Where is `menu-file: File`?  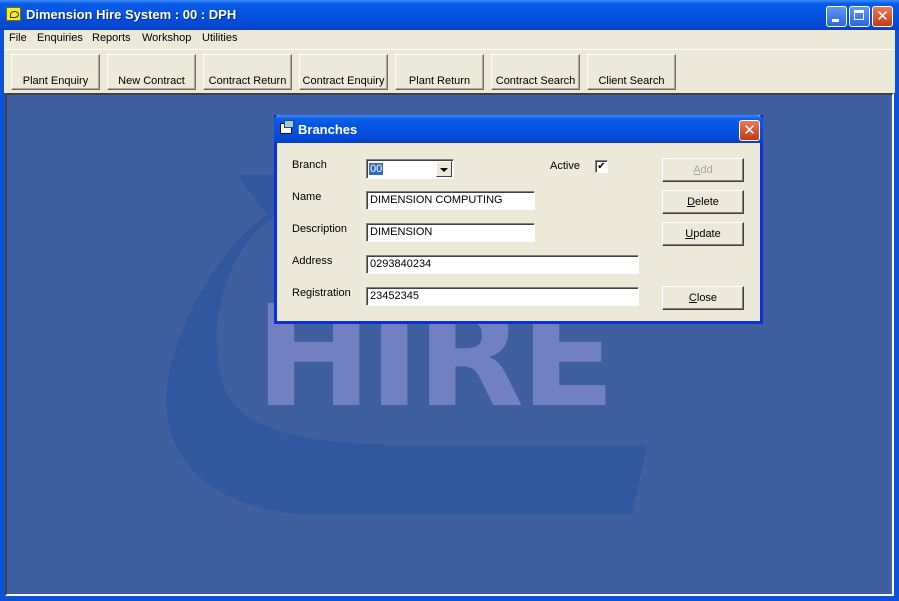 menu-file: File is located at coordinates (18, 38).